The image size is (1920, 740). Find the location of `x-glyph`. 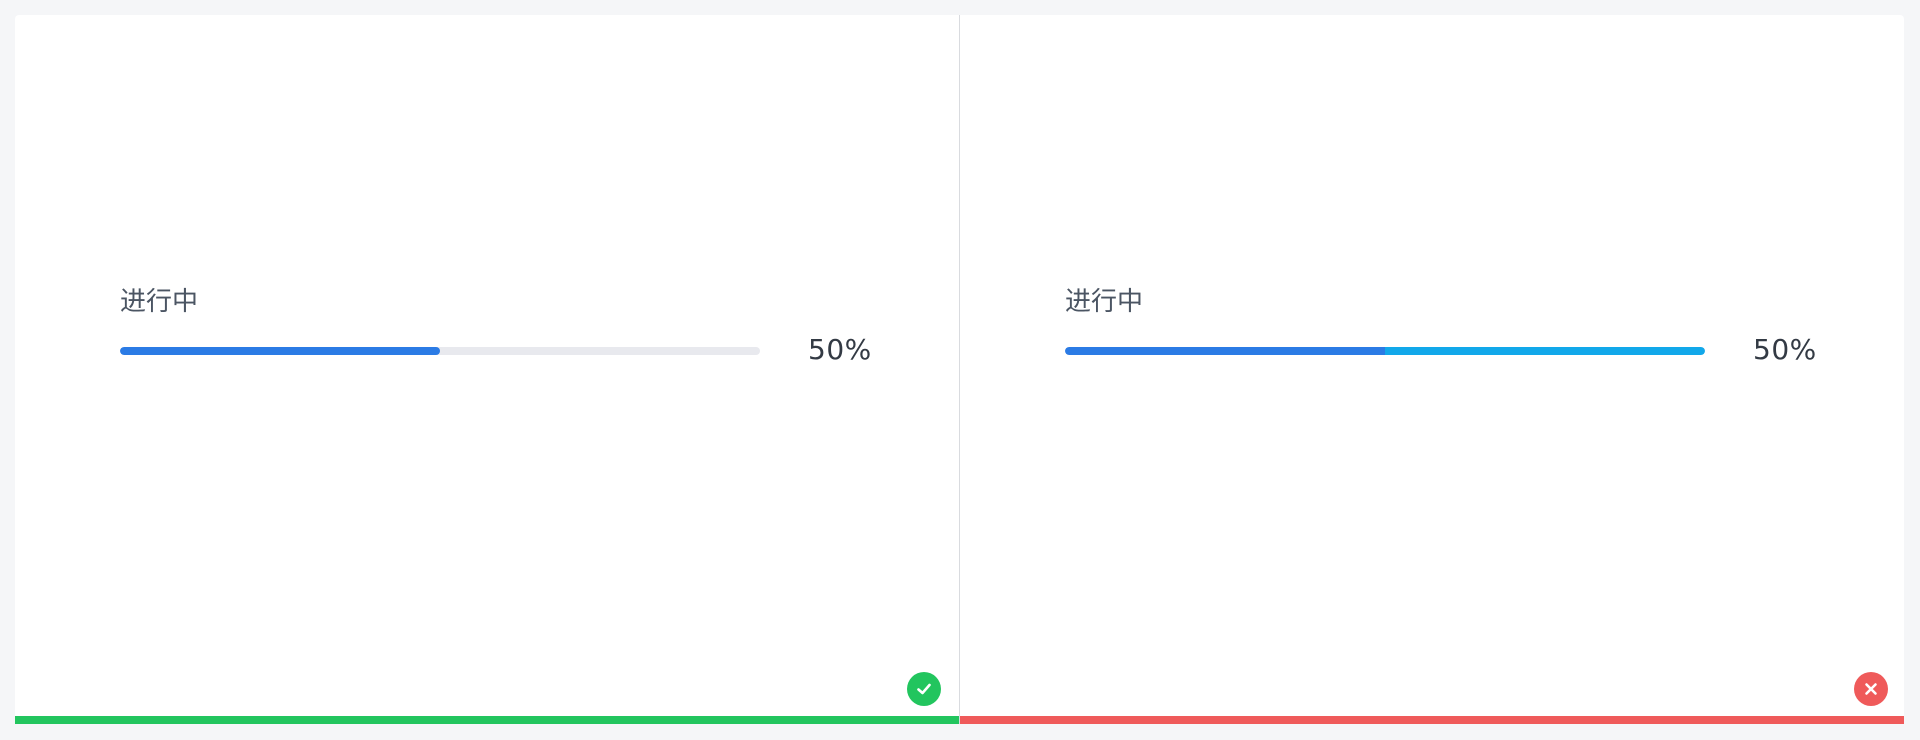

x-glyph is located at coordinates (1871, 689).